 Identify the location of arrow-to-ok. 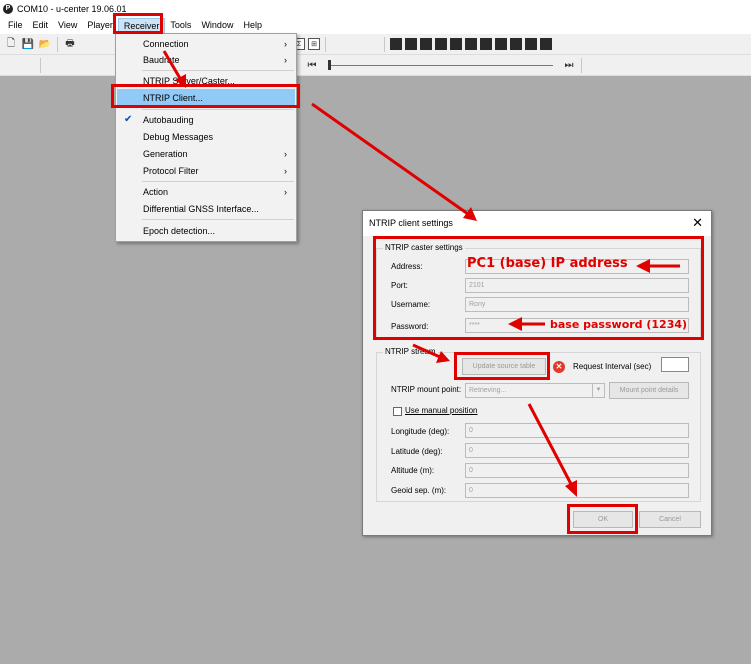
(550, 444).